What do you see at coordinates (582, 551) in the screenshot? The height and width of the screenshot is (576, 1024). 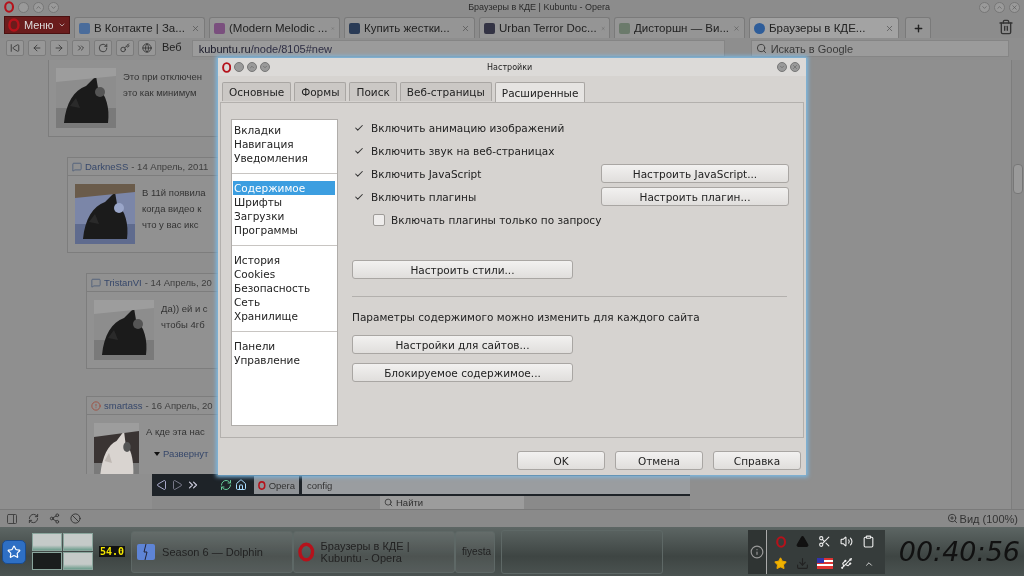 I see `task-button` at bounding box center [582, 551].